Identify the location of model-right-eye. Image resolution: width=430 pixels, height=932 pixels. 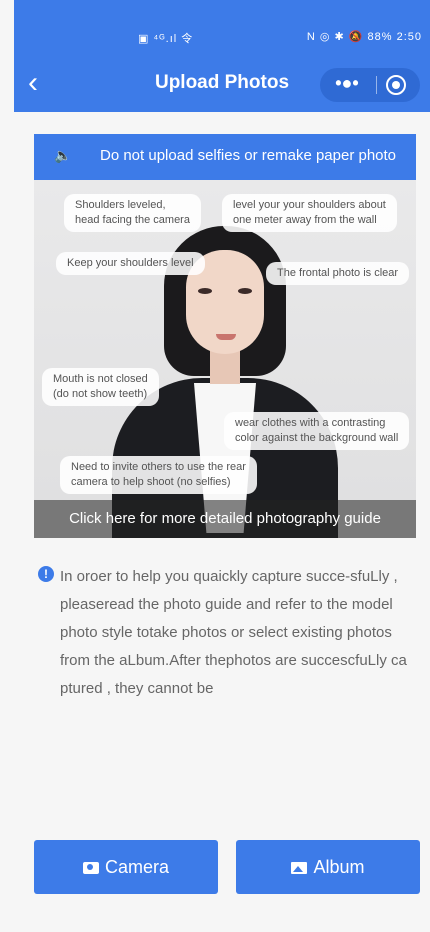
(245, 291).